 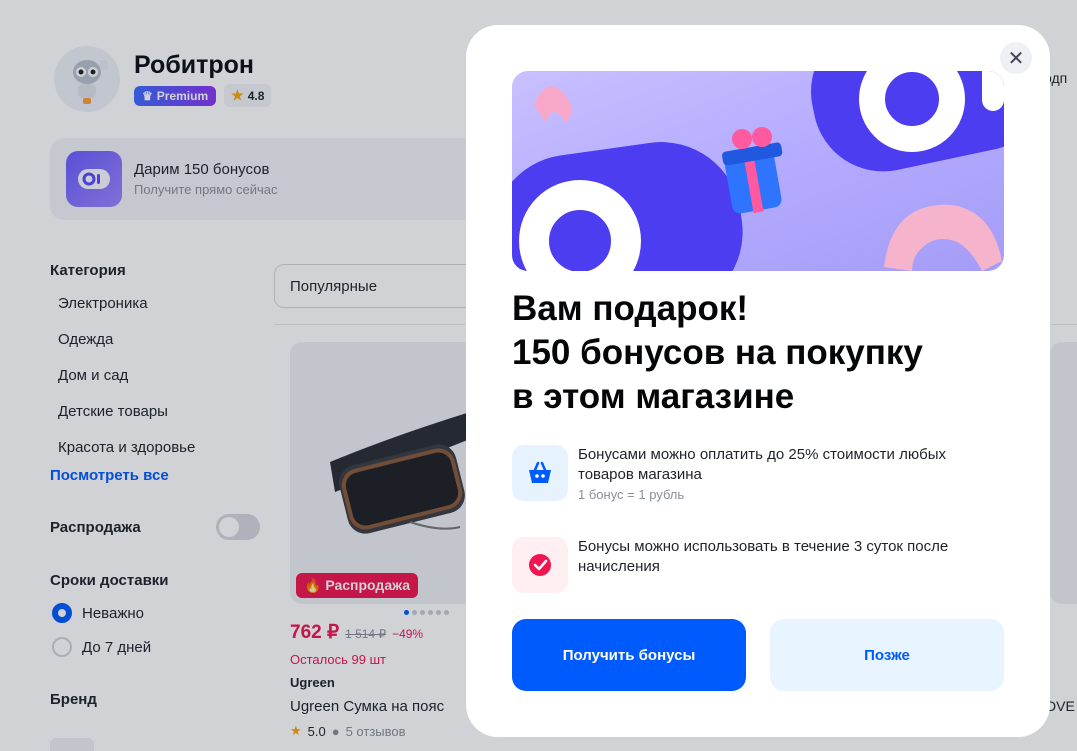 I want to click on modal-title-line: Вам подарок!, so click(x=630, y=308).